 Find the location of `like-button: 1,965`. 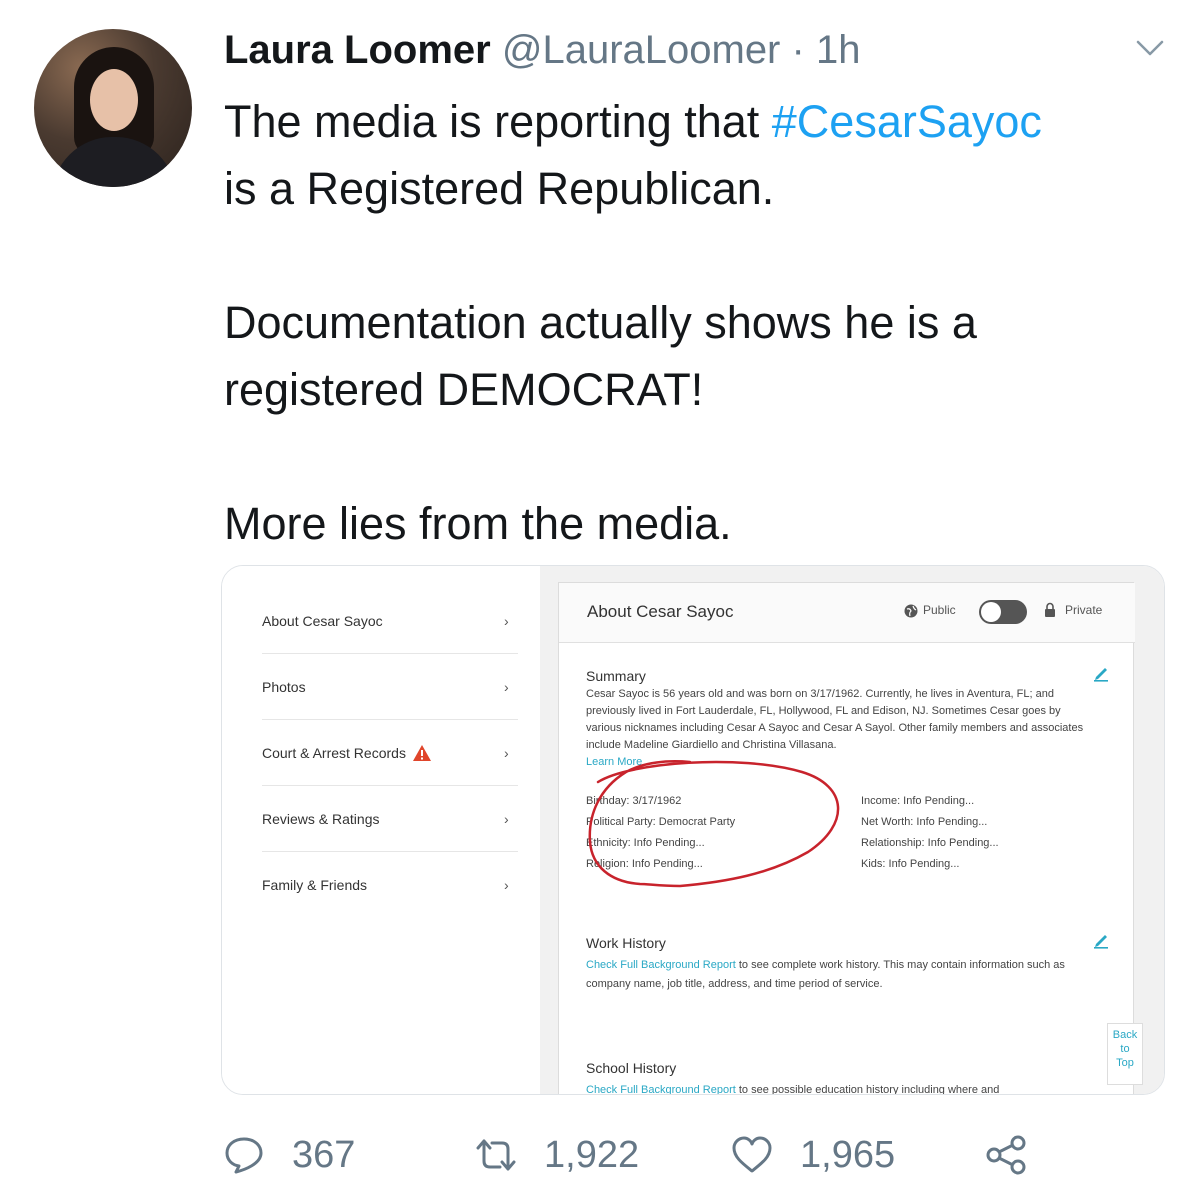

like-button: 1,965 is located at coordinates (812, 1155).